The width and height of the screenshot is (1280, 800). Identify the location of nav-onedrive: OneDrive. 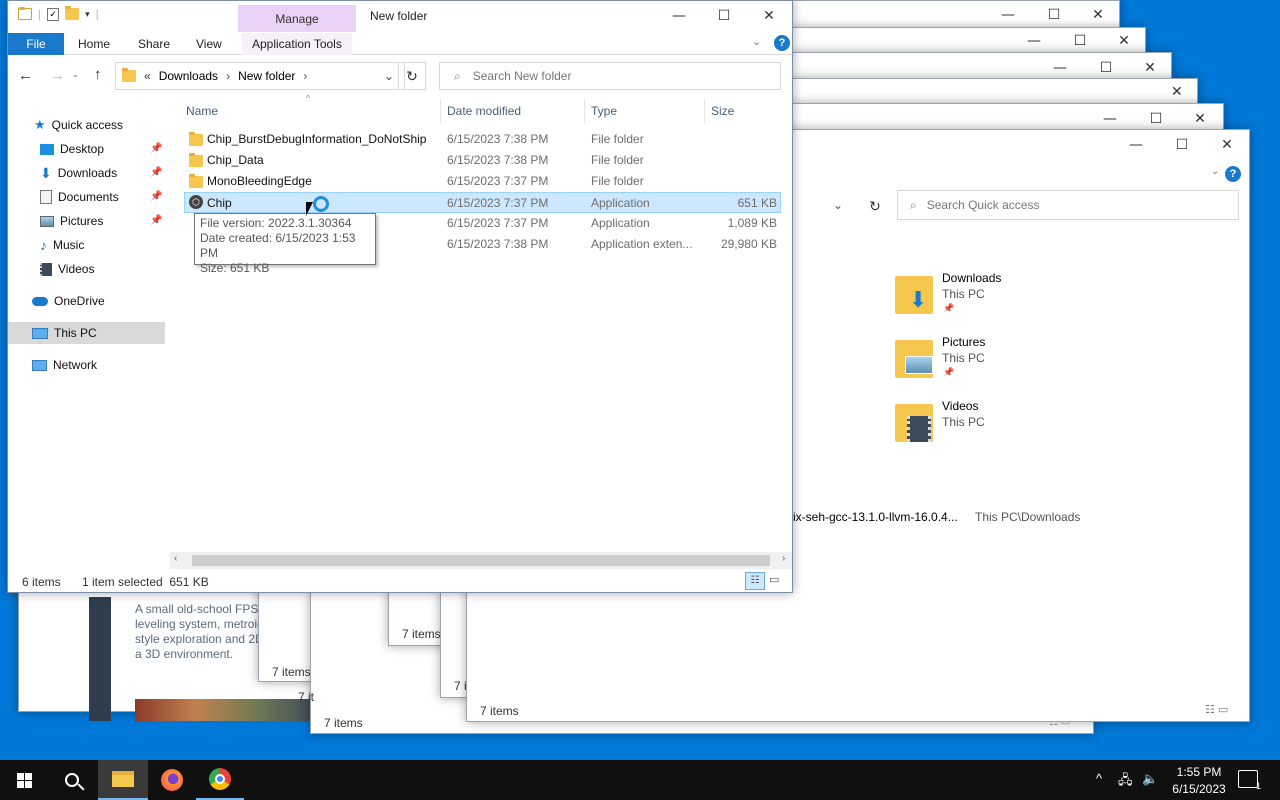
(68, 301).